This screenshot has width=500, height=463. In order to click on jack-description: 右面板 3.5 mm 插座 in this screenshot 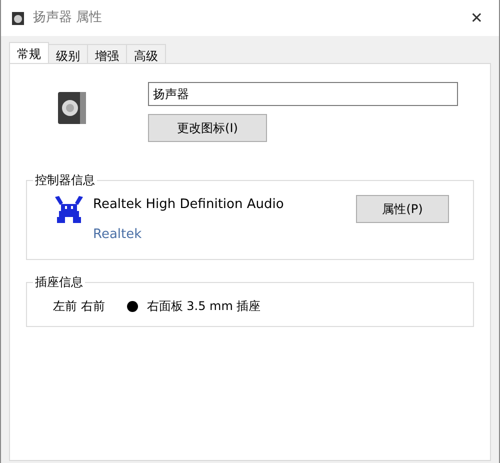, I will do `click(203, 306)`.